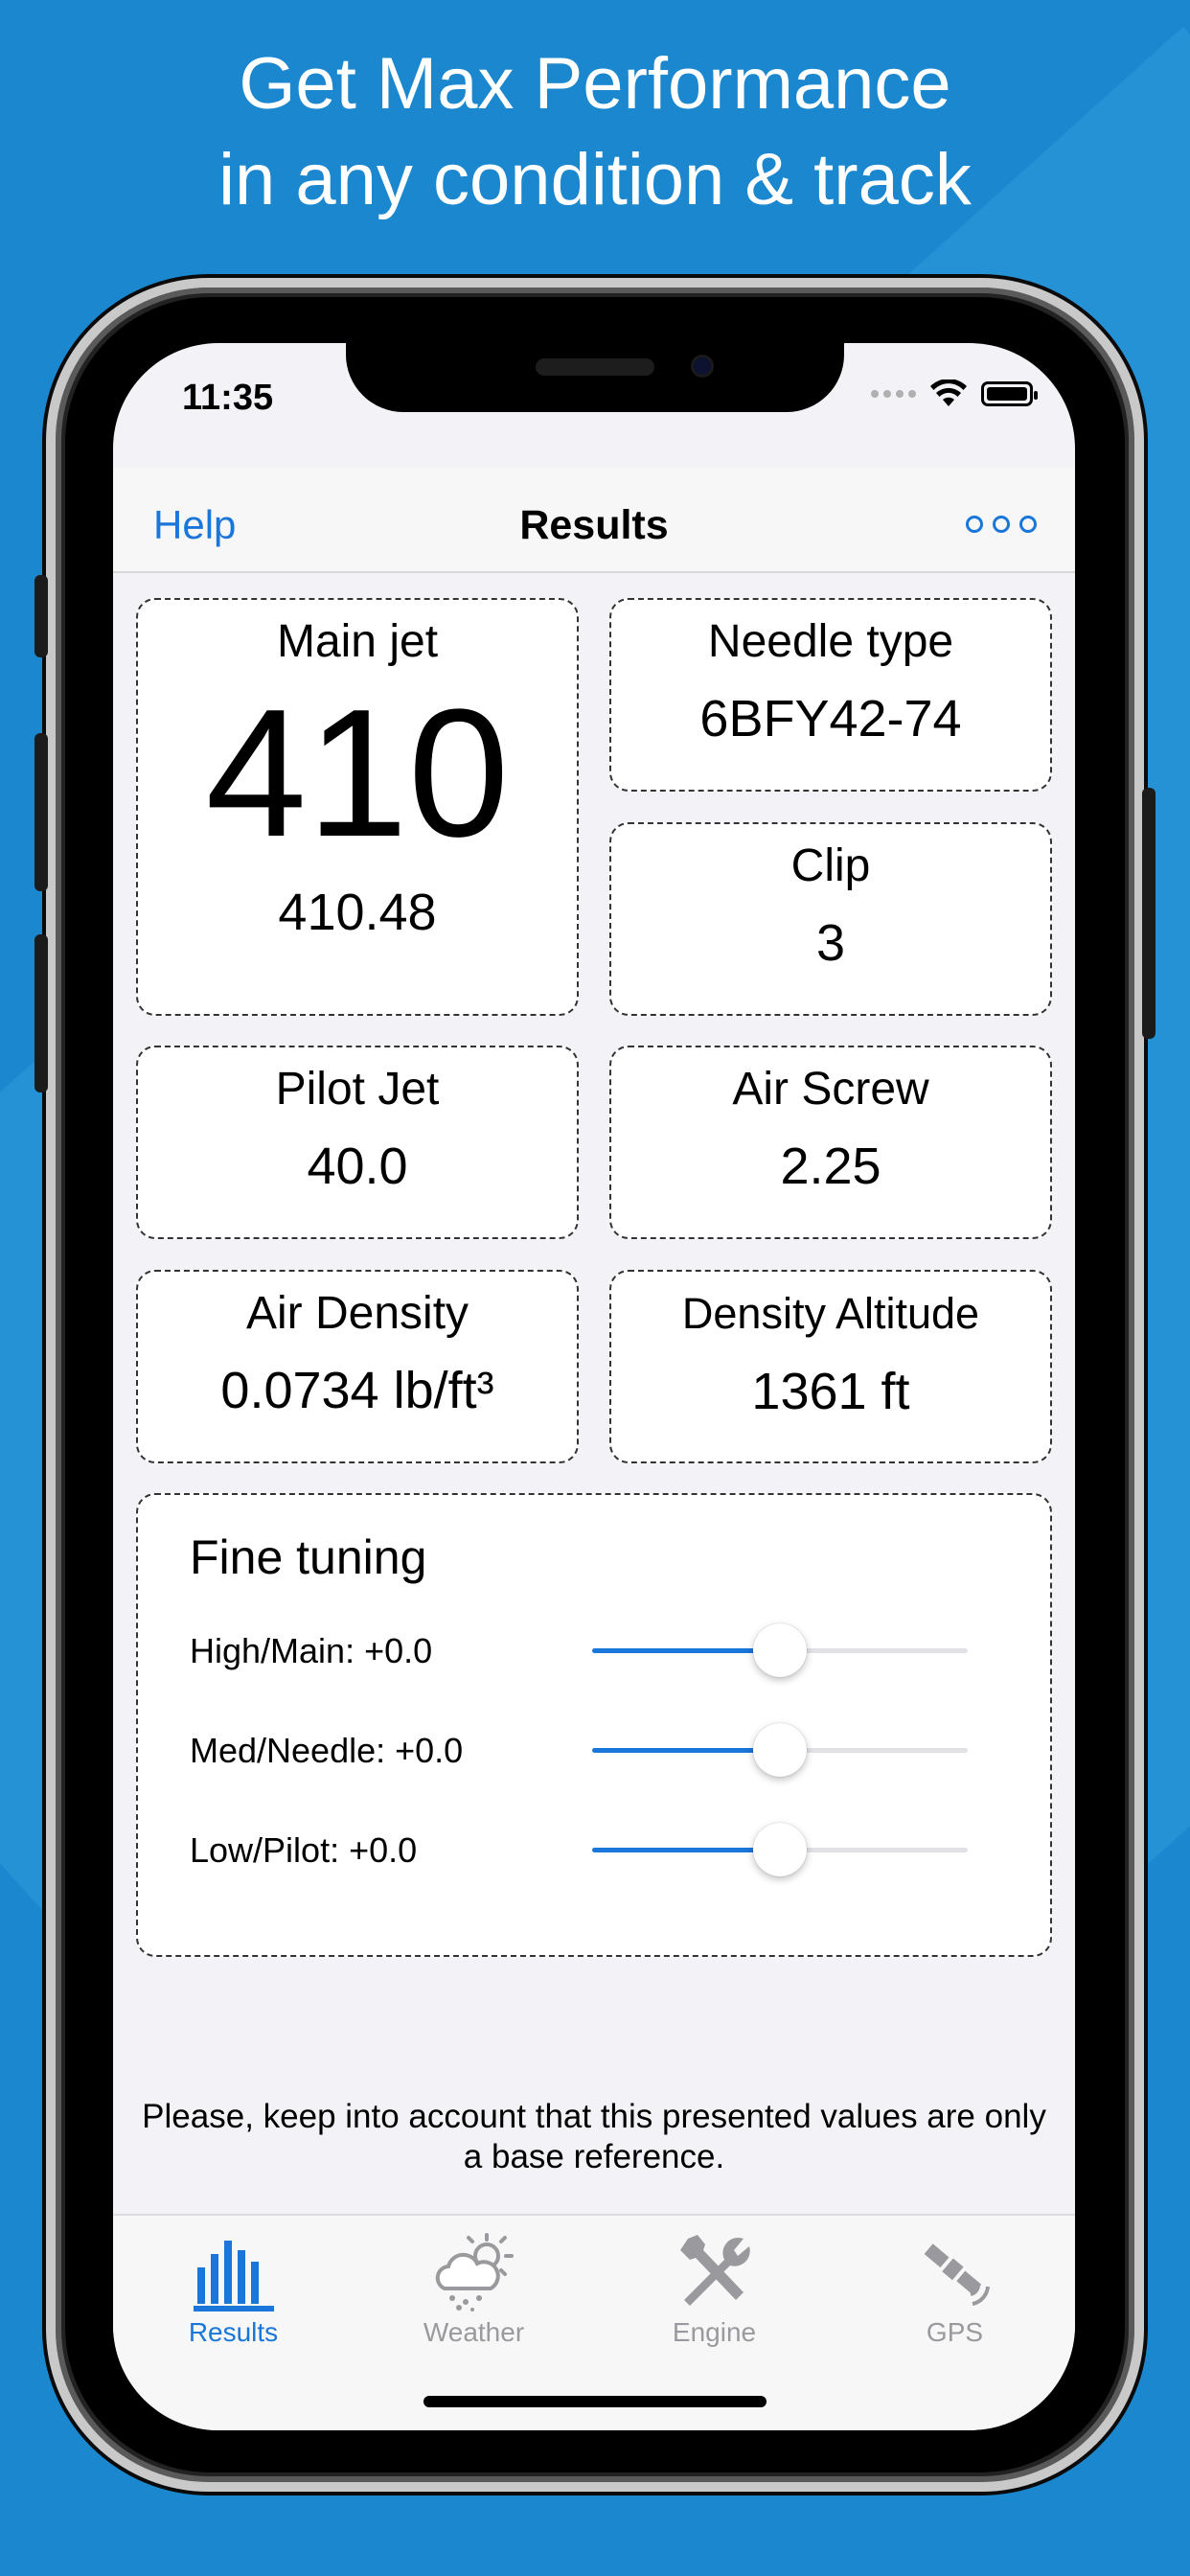 The width and height of the screenshot is (1190, 2576). What do you see at coordinates (686, 1850) in the screenshot?
I see `low-pilot-slider-fill` at bounding box center [686, 1850].